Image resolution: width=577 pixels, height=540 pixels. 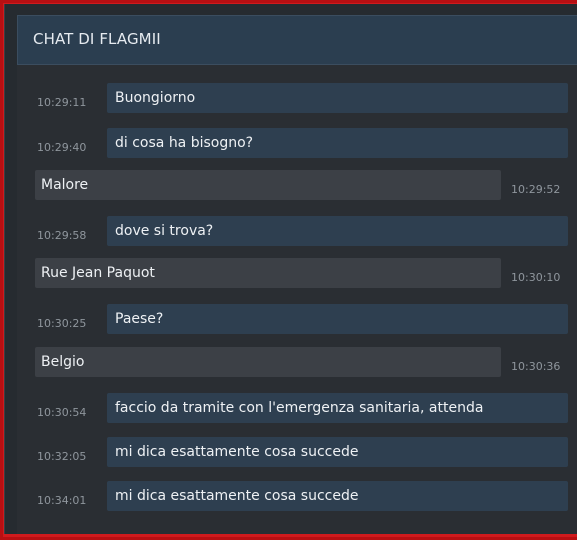 What do you see at coordinates (62, 456) in the screenshot?
I see `message-time: 10:32:05` at bounding box center [62, 456].